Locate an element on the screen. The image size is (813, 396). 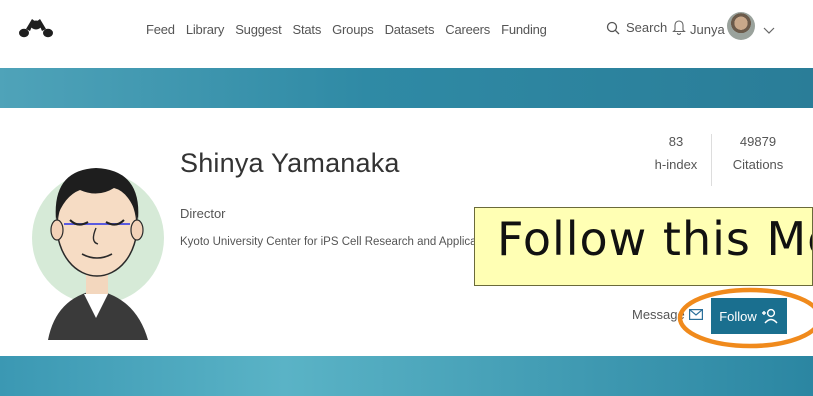
nav-link-groups: Groups is located at coordinates (353, 29).